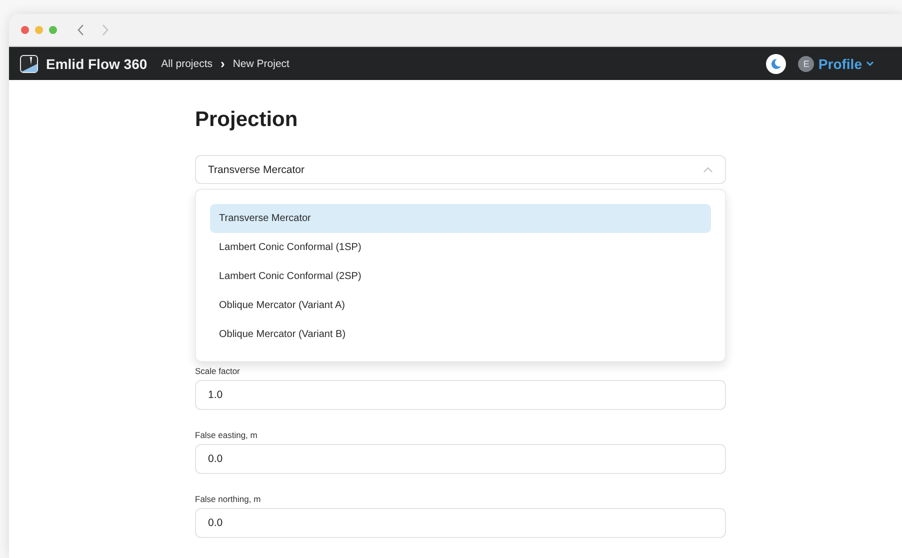 The image size is (902, 558). What do you see at coordinates (97, 64) in the screenshot?
I see `app-name: Emlid Flow 360` at bounding box center [97, 64].